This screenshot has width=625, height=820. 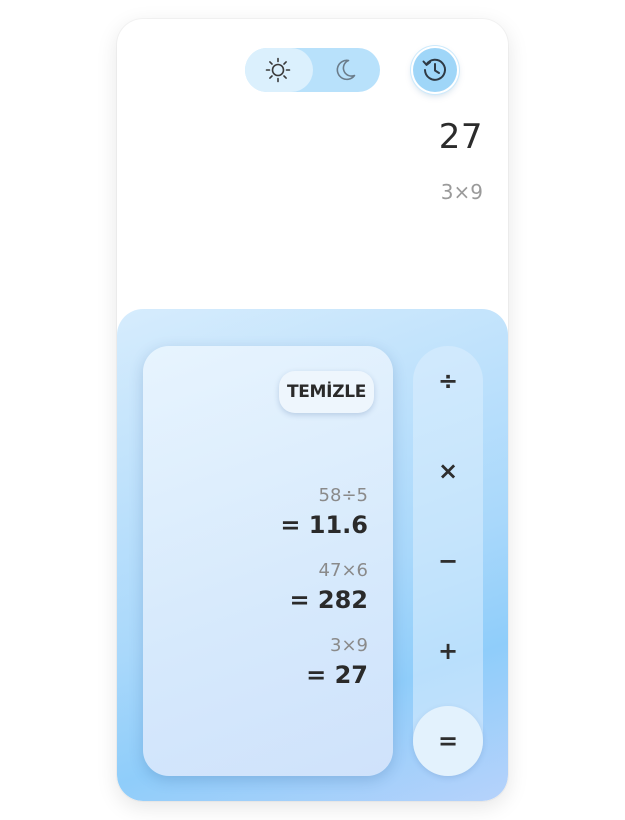 What do you see at coordinates (343, 495) in the screenshot?
I see `history-entry-expression: 58÷5` at bounding box center [343, 495].